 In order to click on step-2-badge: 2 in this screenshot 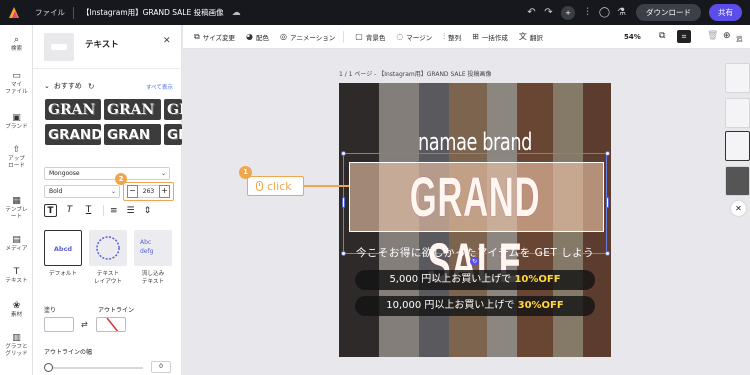, I will do `click(121, 179)`.